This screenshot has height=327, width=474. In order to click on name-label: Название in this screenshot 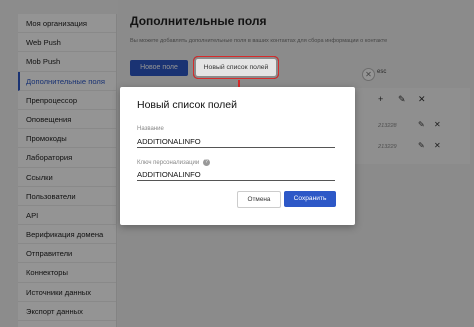, I will do `click(150, 129)`.